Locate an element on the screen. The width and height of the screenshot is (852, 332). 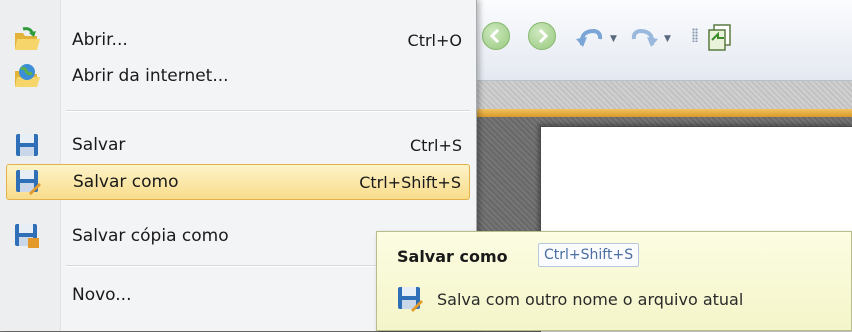
forward-icon is located at coordinates (542, 36).